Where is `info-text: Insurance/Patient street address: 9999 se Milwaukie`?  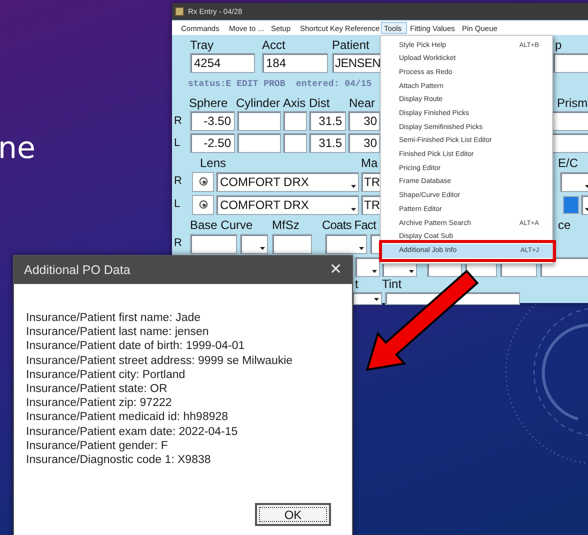 info-text: Insurance/Patient street address: 9999 se Milwaukie is located at coordinates (160, 361).